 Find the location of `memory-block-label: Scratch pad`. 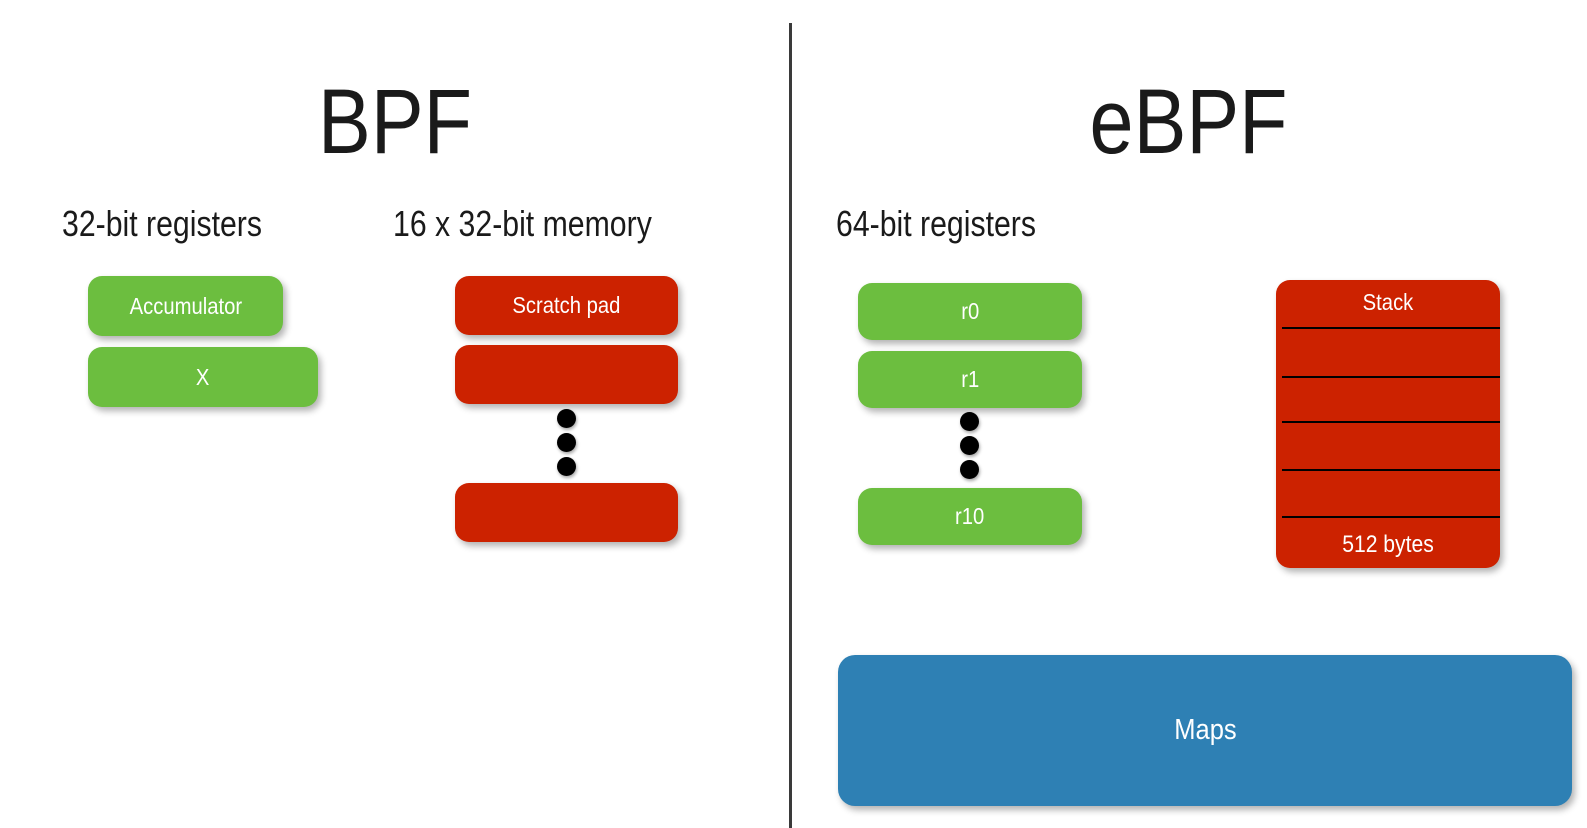

memory-block-label: Scratch pad is located at coordinates (566, 305).